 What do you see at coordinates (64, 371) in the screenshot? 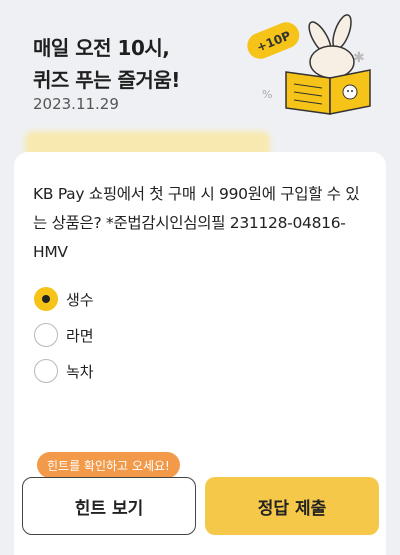
I see `option-3: 녹차` at bounding box center [64, 371].